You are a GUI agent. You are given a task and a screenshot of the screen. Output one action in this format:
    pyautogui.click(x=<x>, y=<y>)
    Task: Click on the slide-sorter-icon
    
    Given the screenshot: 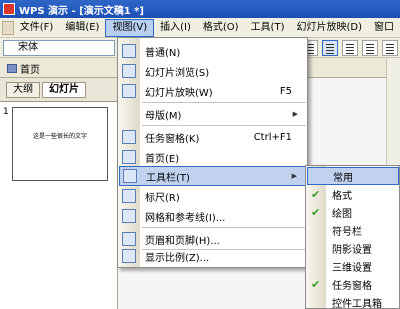 What is the action you would take?
    pyautogui.click(x=129, y=71)
    